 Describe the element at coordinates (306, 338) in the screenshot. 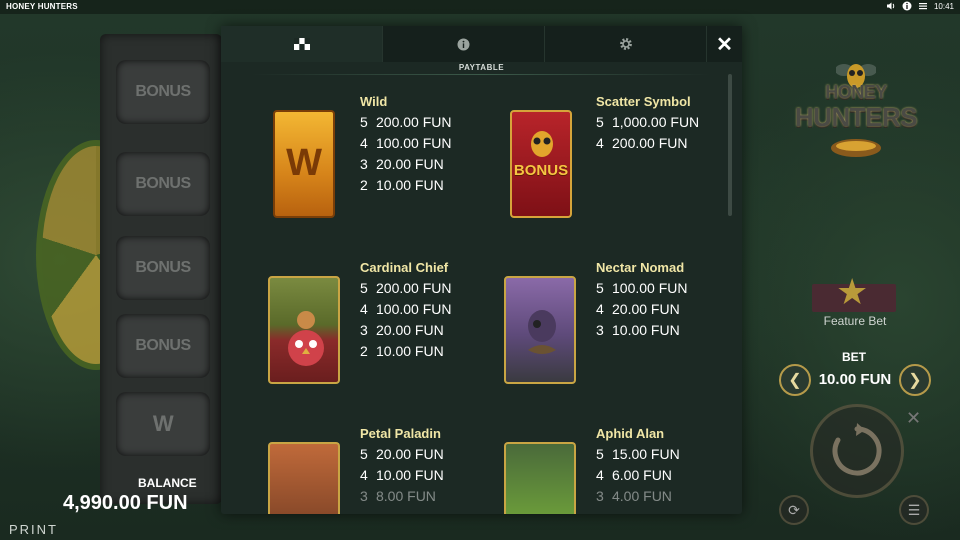

I see `bird-icon` at that location.